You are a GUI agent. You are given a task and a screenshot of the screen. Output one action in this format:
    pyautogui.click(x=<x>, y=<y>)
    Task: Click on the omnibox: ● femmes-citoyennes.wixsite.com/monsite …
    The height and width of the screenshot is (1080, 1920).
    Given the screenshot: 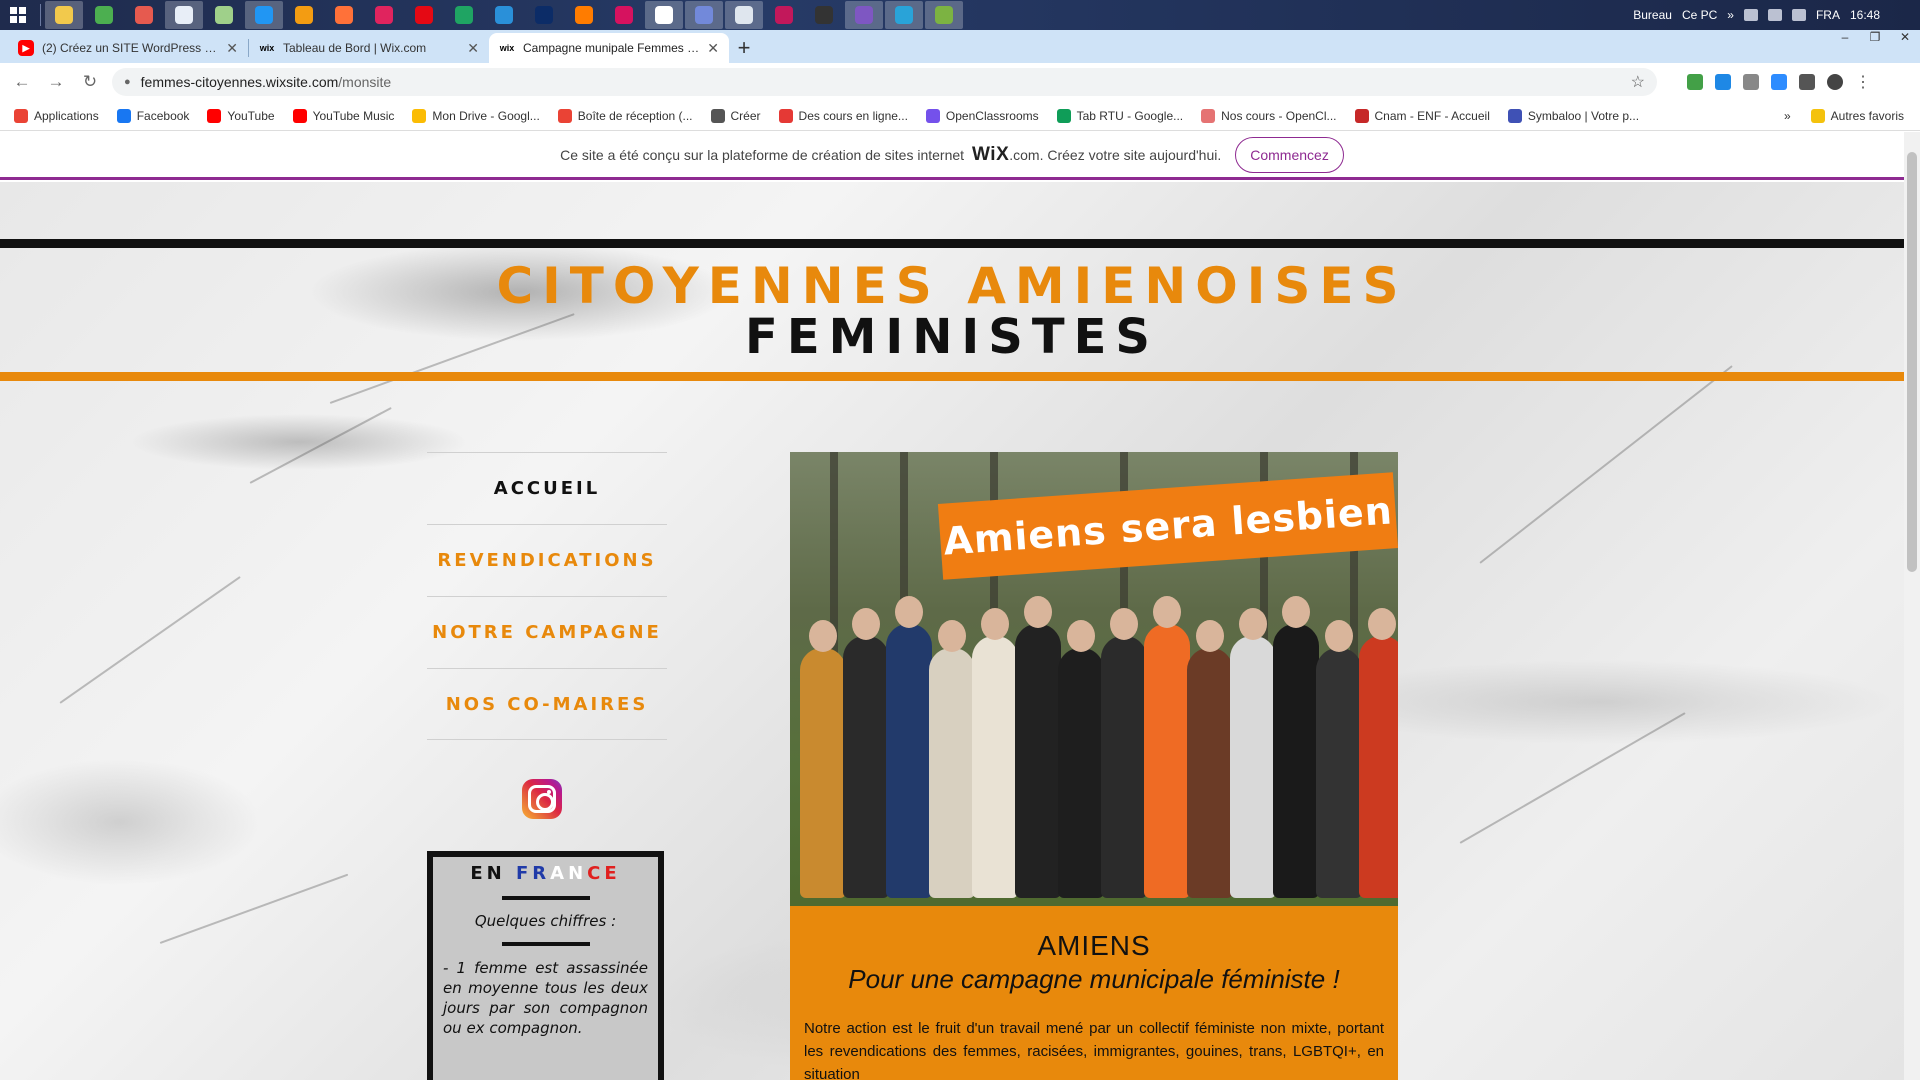 What is the action you would take?
    pyautogui.click(x=884, y=82)
    